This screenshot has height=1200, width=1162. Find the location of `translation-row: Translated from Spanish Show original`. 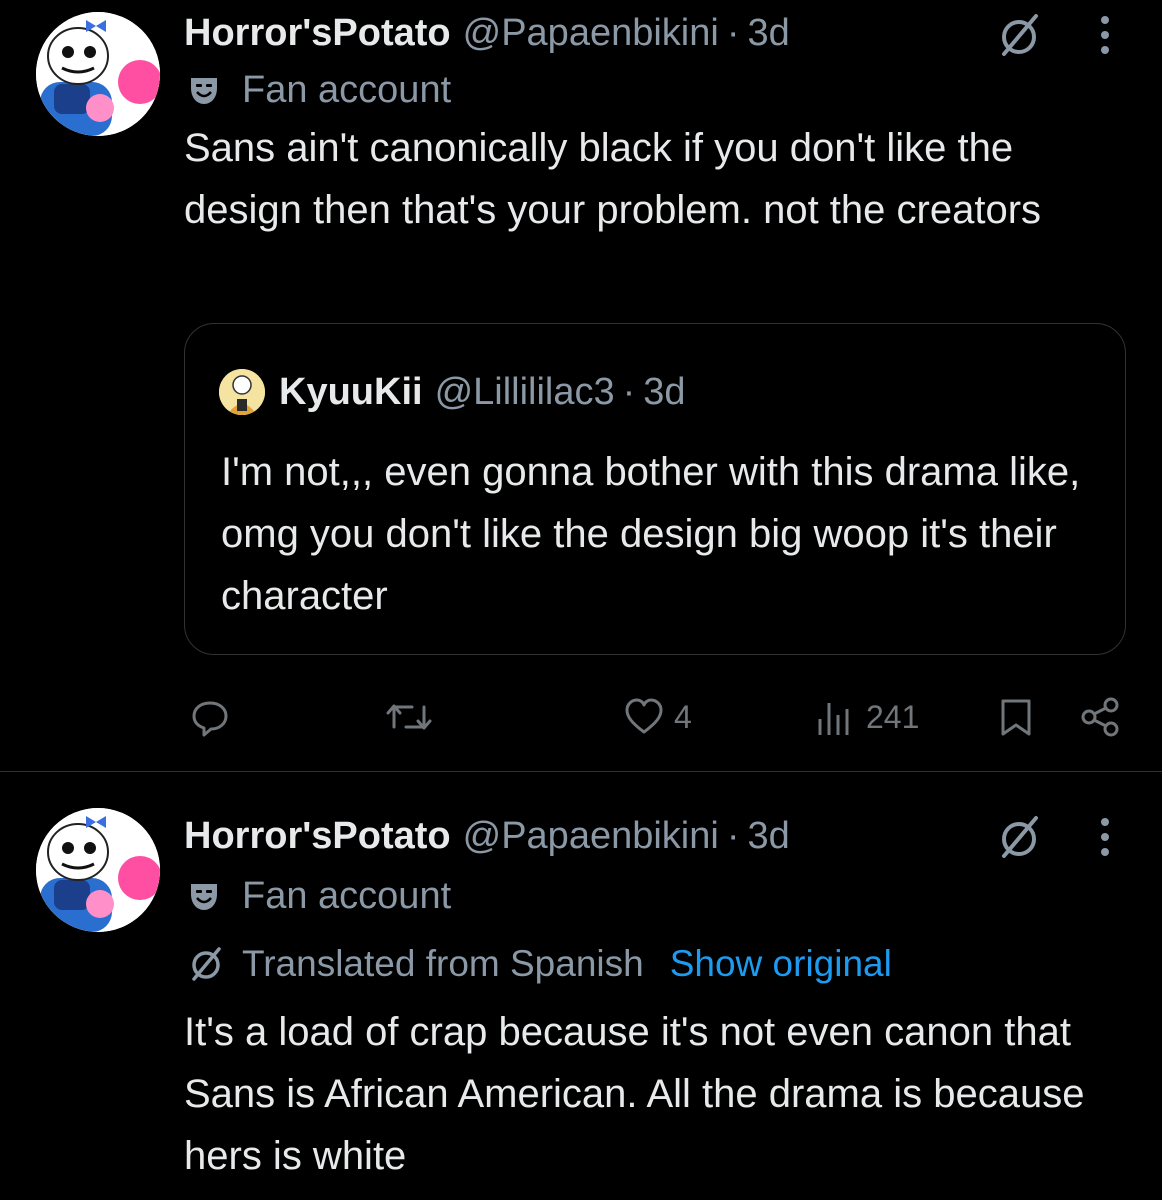

translation-row: Translated from Spanish Show original is located at coordinates (540, 964).